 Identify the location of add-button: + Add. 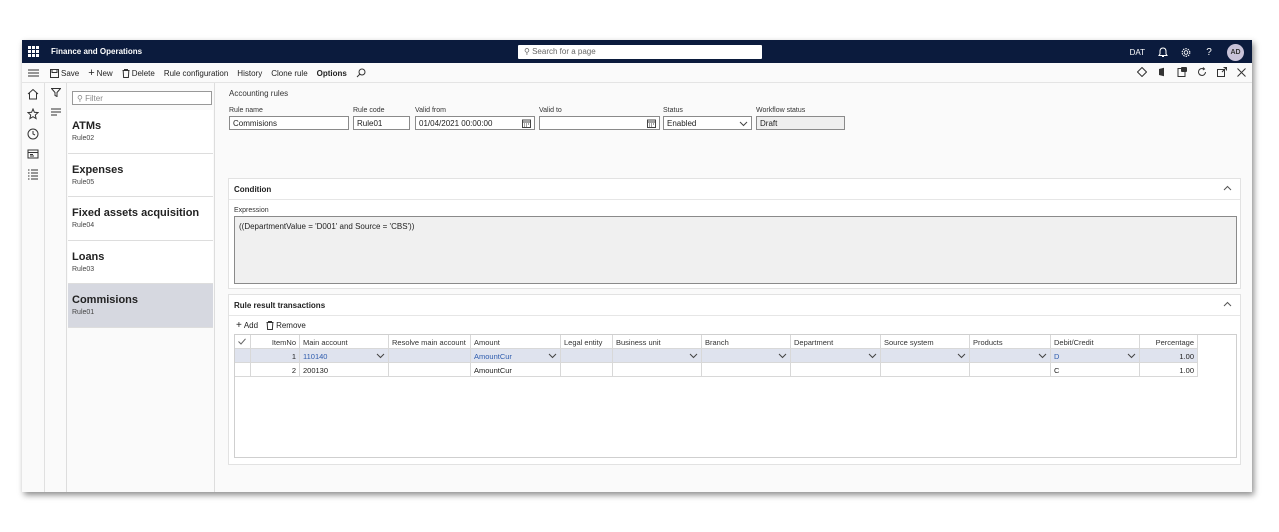
(247, 325).